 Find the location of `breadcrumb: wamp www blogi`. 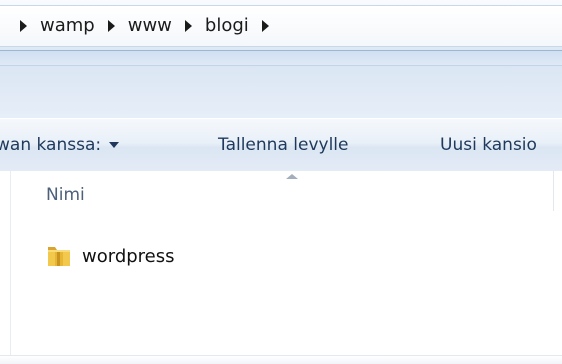

breadcrumb: wamp www blogi is located at coordinates (141, 26).